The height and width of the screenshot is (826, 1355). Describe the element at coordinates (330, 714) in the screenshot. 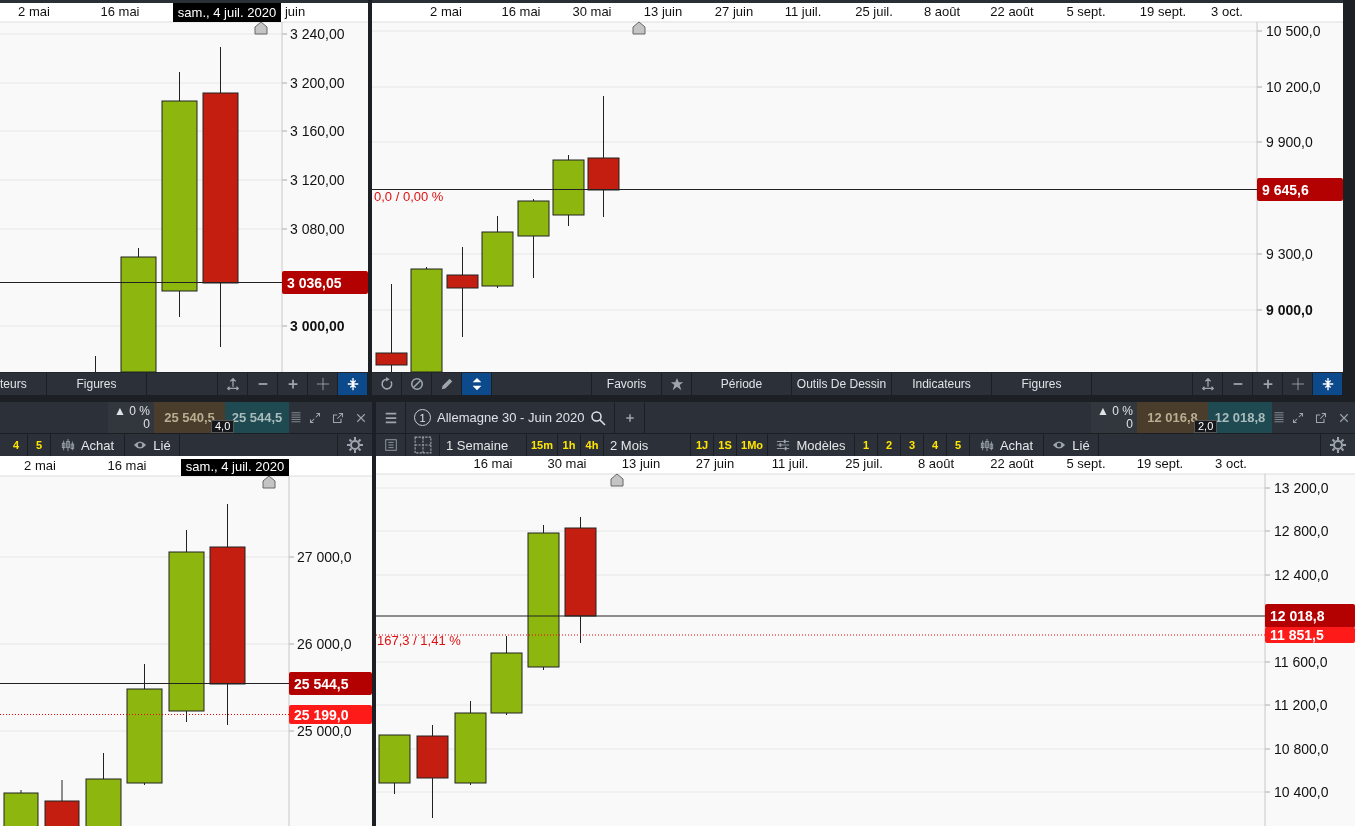

I see `price-tag: 25 199,0` at that location.